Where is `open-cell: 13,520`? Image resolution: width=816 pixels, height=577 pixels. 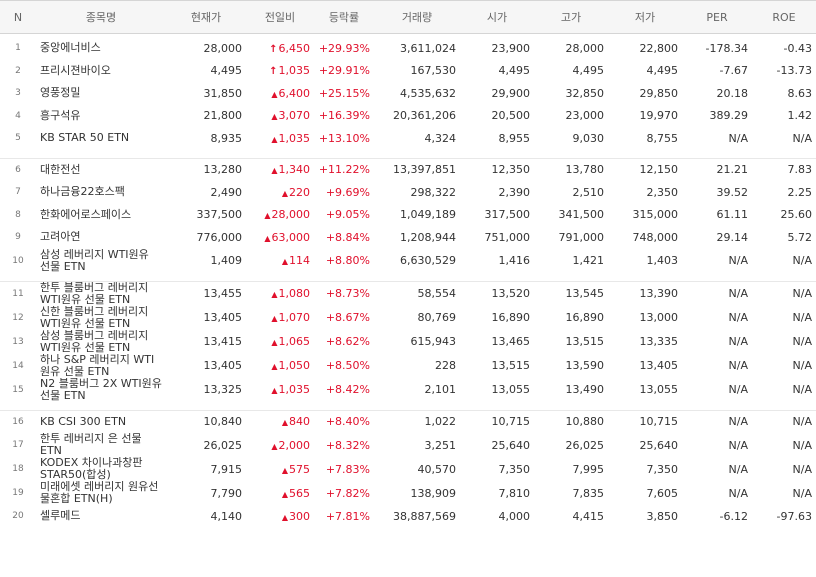 open-cell: 13,520 is located at coordinates (511, 293).